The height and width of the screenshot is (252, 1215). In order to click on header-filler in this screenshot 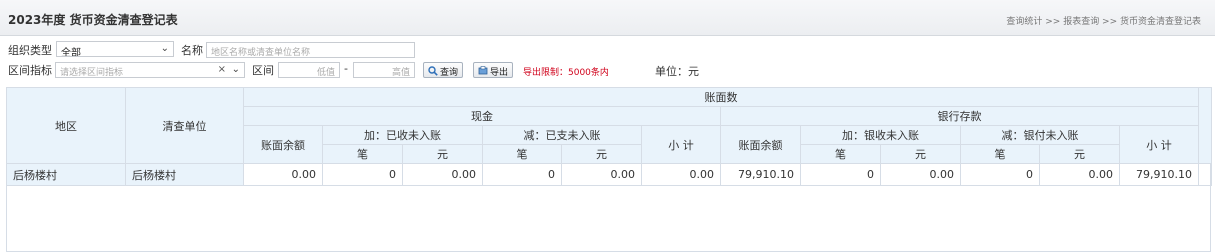, I will do `click(1205, 125)`.